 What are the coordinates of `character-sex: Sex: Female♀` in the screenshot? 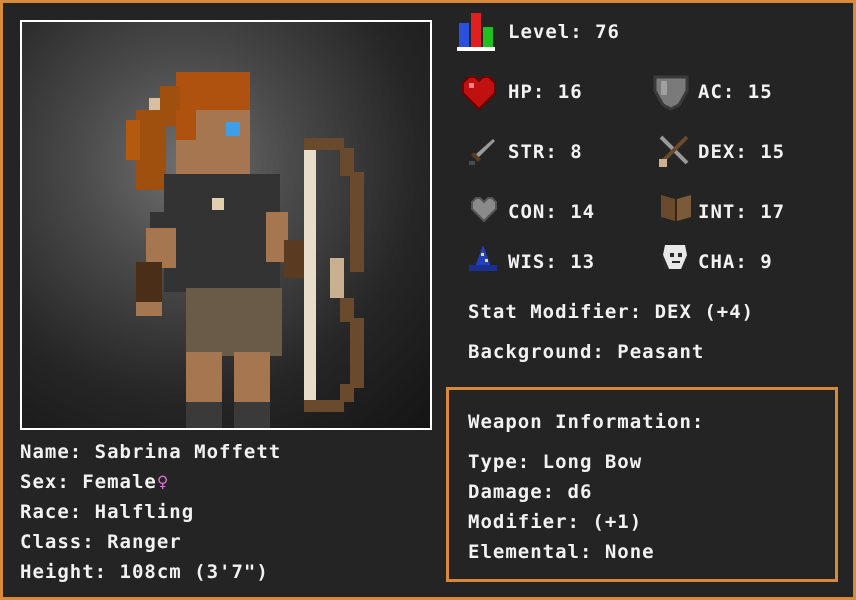 It's located at (94, 482).